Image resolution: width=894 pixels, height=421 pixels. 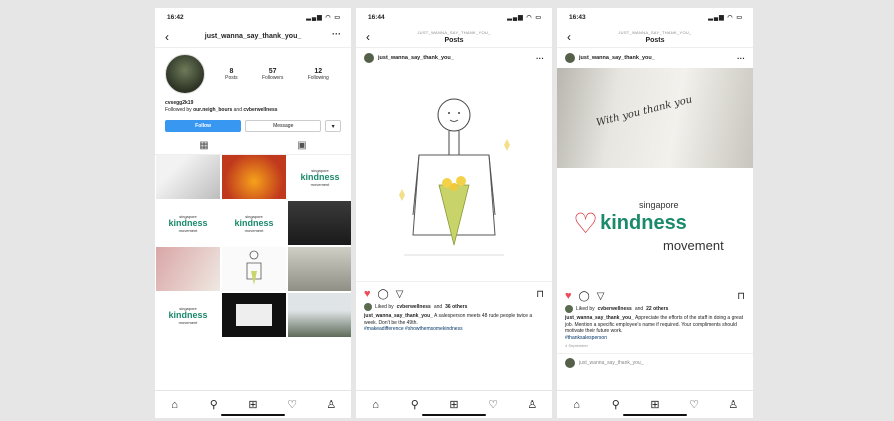 What do you see at coordinates (454, 329) in the screenshot?
I see `caption-hashtags: #makeadifference #showthemsomekindness` at bounding box center [454, 329].